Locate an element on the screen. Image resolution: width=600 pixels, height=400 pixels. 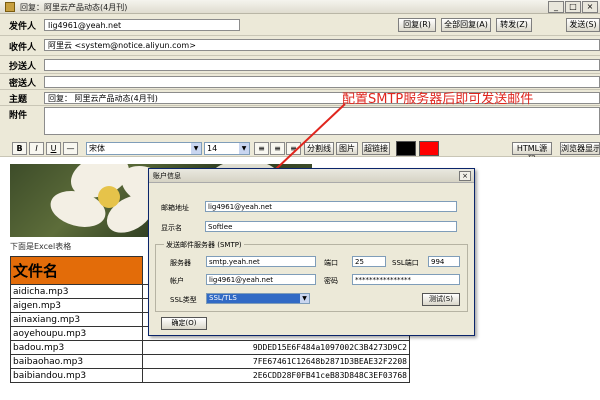
close-icon: × is located at coordinates (465, 176).